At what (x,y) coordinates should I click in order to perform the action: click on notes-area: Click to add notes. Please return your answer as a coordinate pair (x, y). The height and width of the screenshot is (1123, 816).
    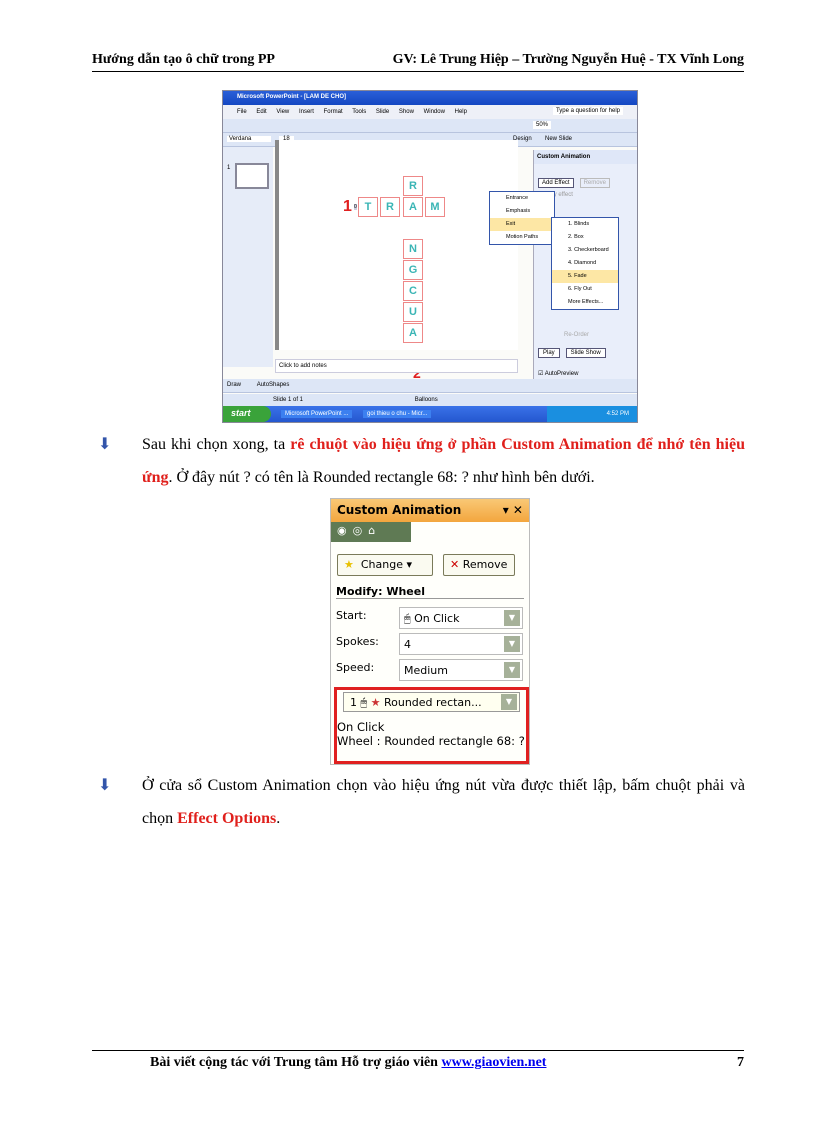
    Looking at the image, I should click on (396, 366).